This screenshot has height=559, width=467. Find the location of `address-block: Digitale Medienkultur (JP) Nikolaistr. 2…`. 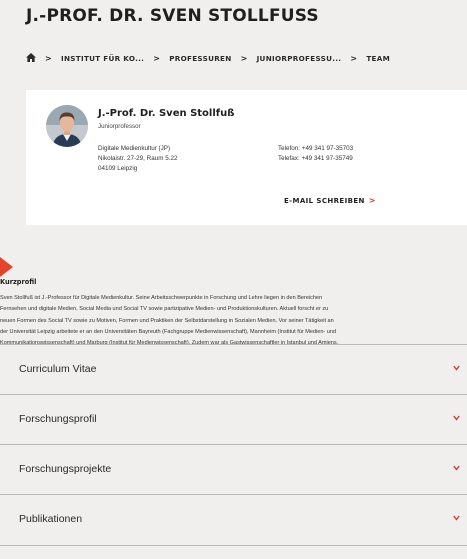

address-block: Digitale Medienkultur (JP) Nikolaistr. 2… is located at coordinates (137, 159).